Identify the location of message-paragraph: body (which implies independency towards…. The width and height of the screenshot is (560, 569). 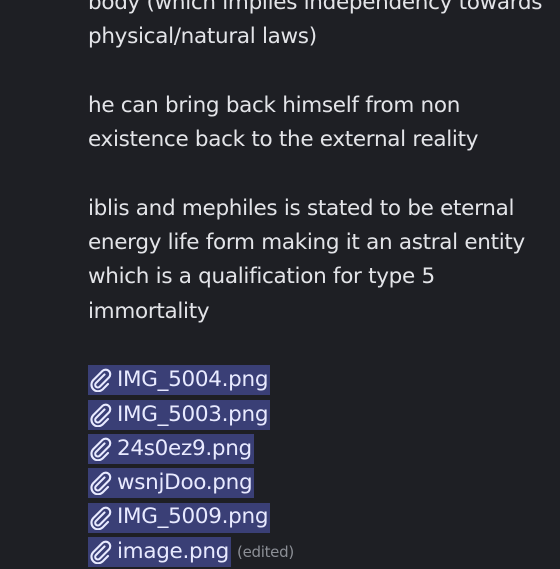
(315, 25).